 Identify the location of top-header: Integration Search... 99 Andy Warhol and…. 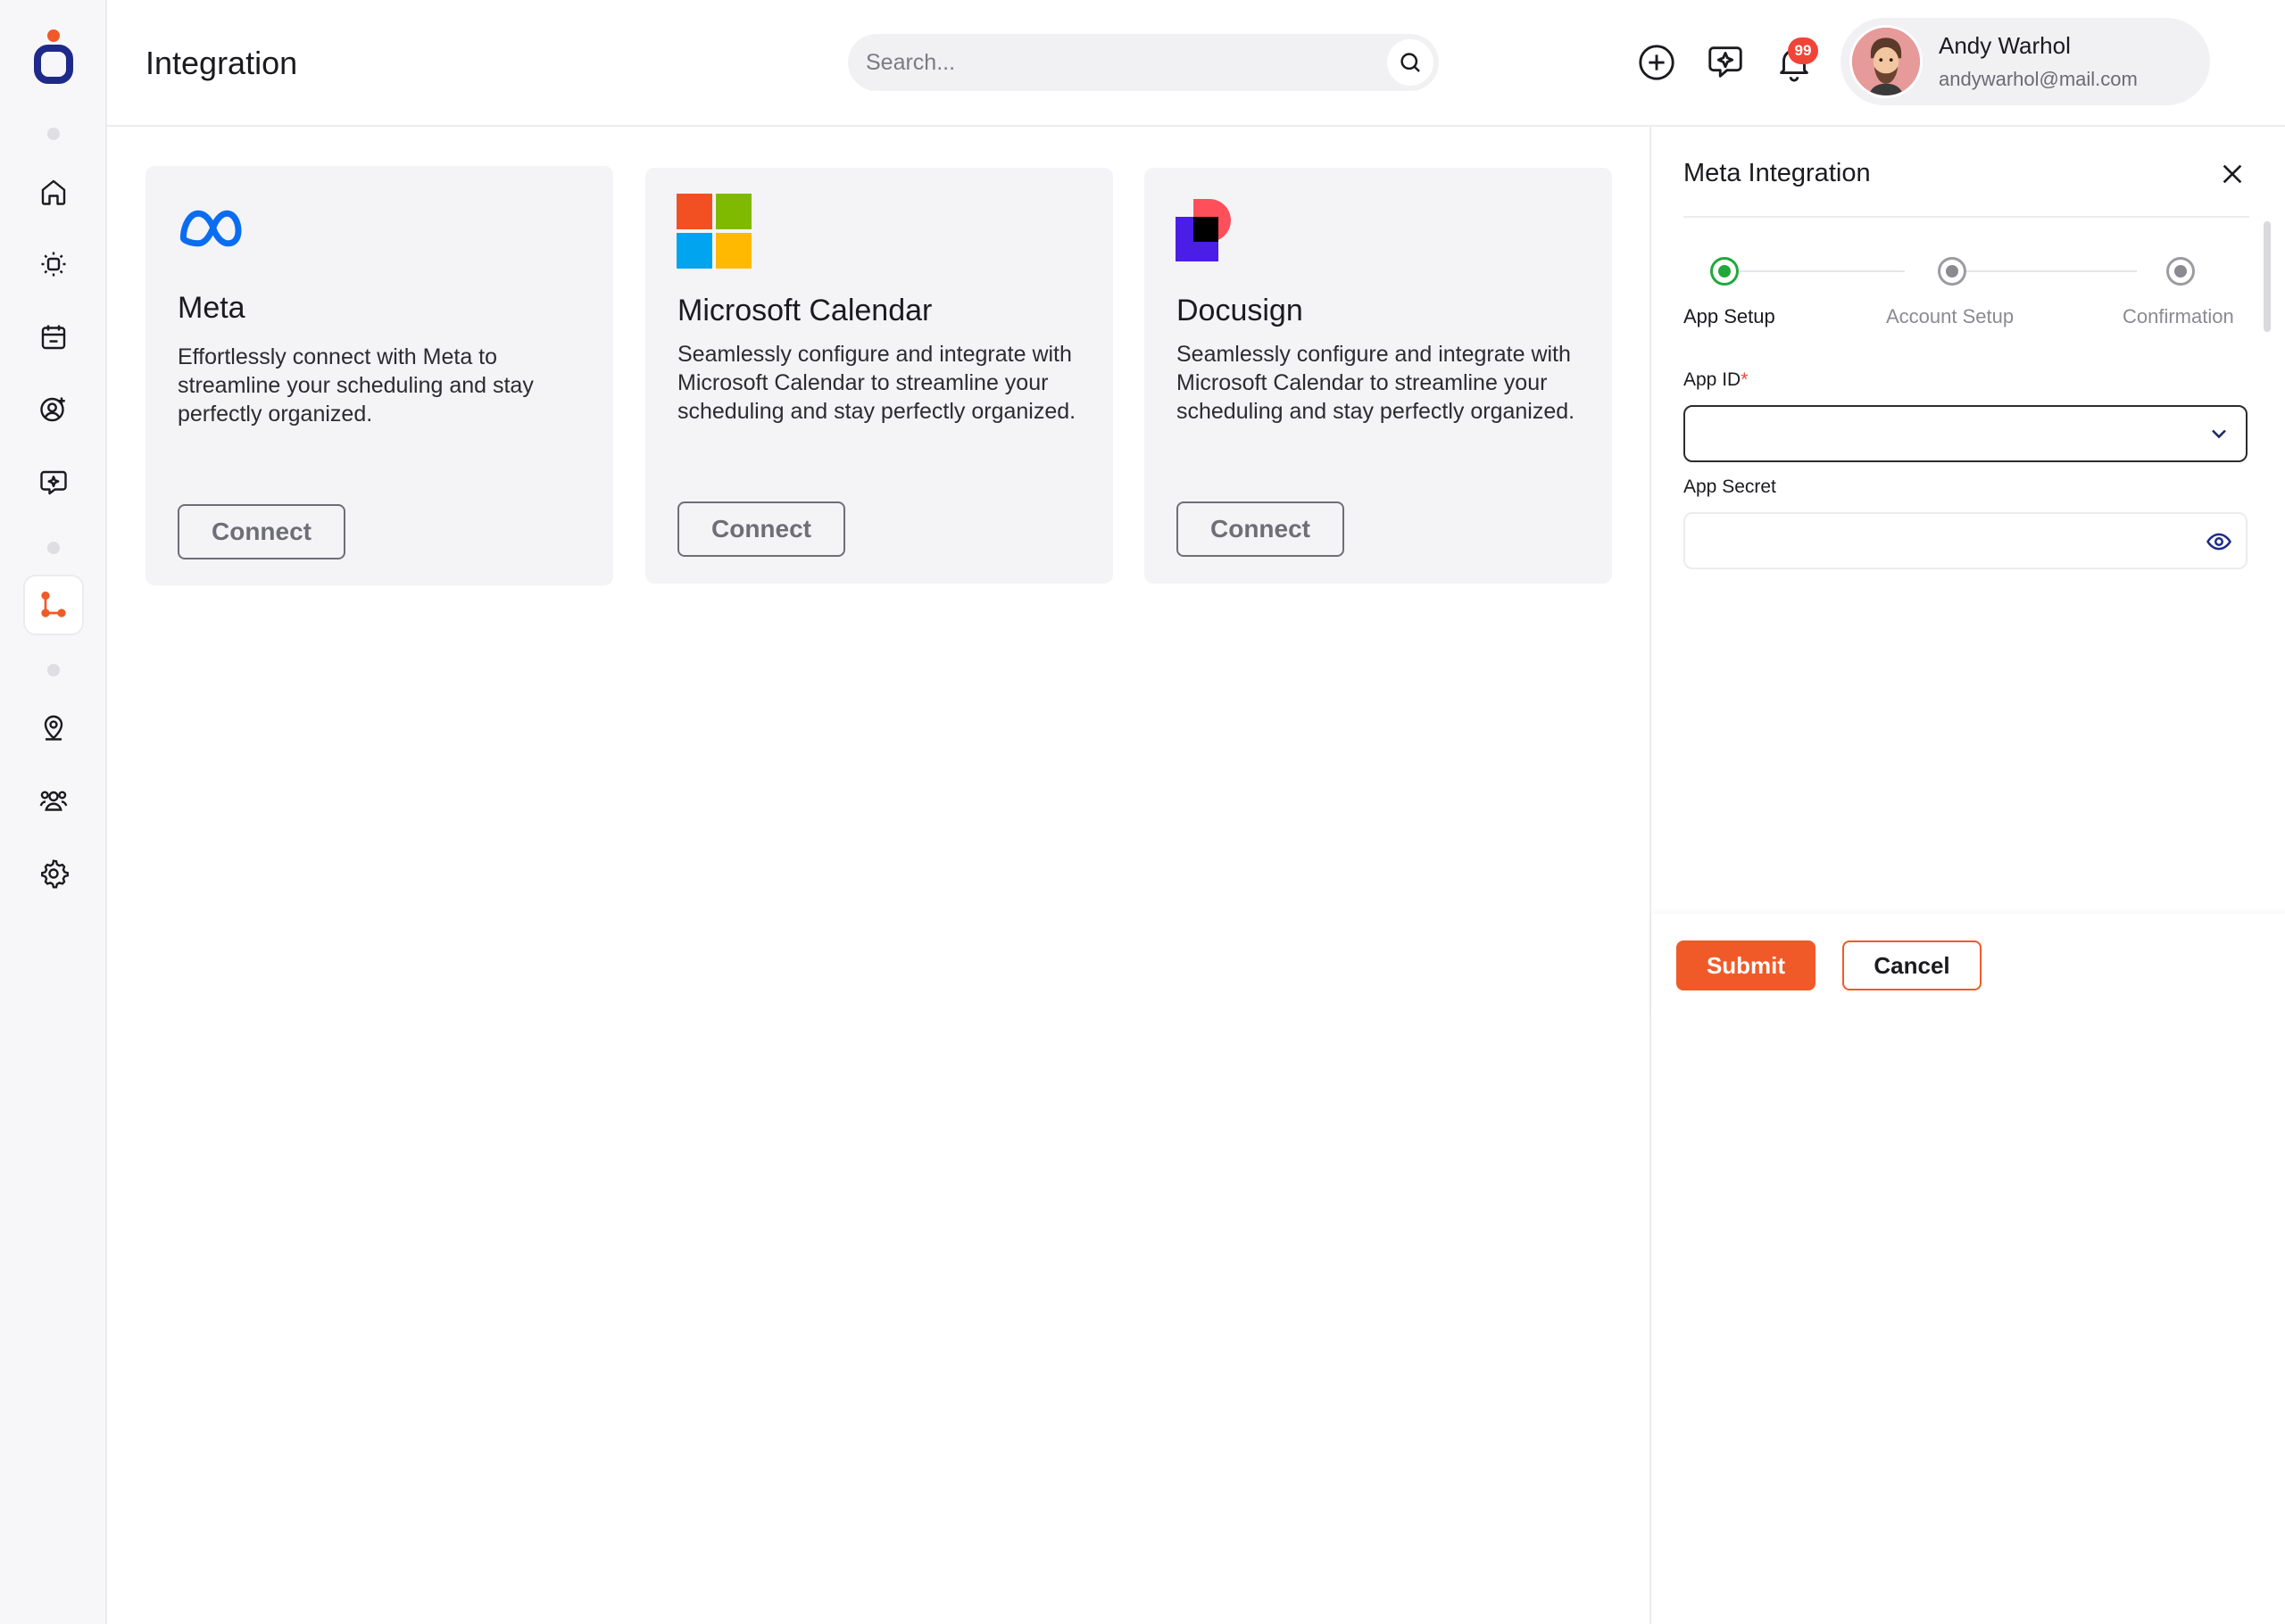
(1196, 63).